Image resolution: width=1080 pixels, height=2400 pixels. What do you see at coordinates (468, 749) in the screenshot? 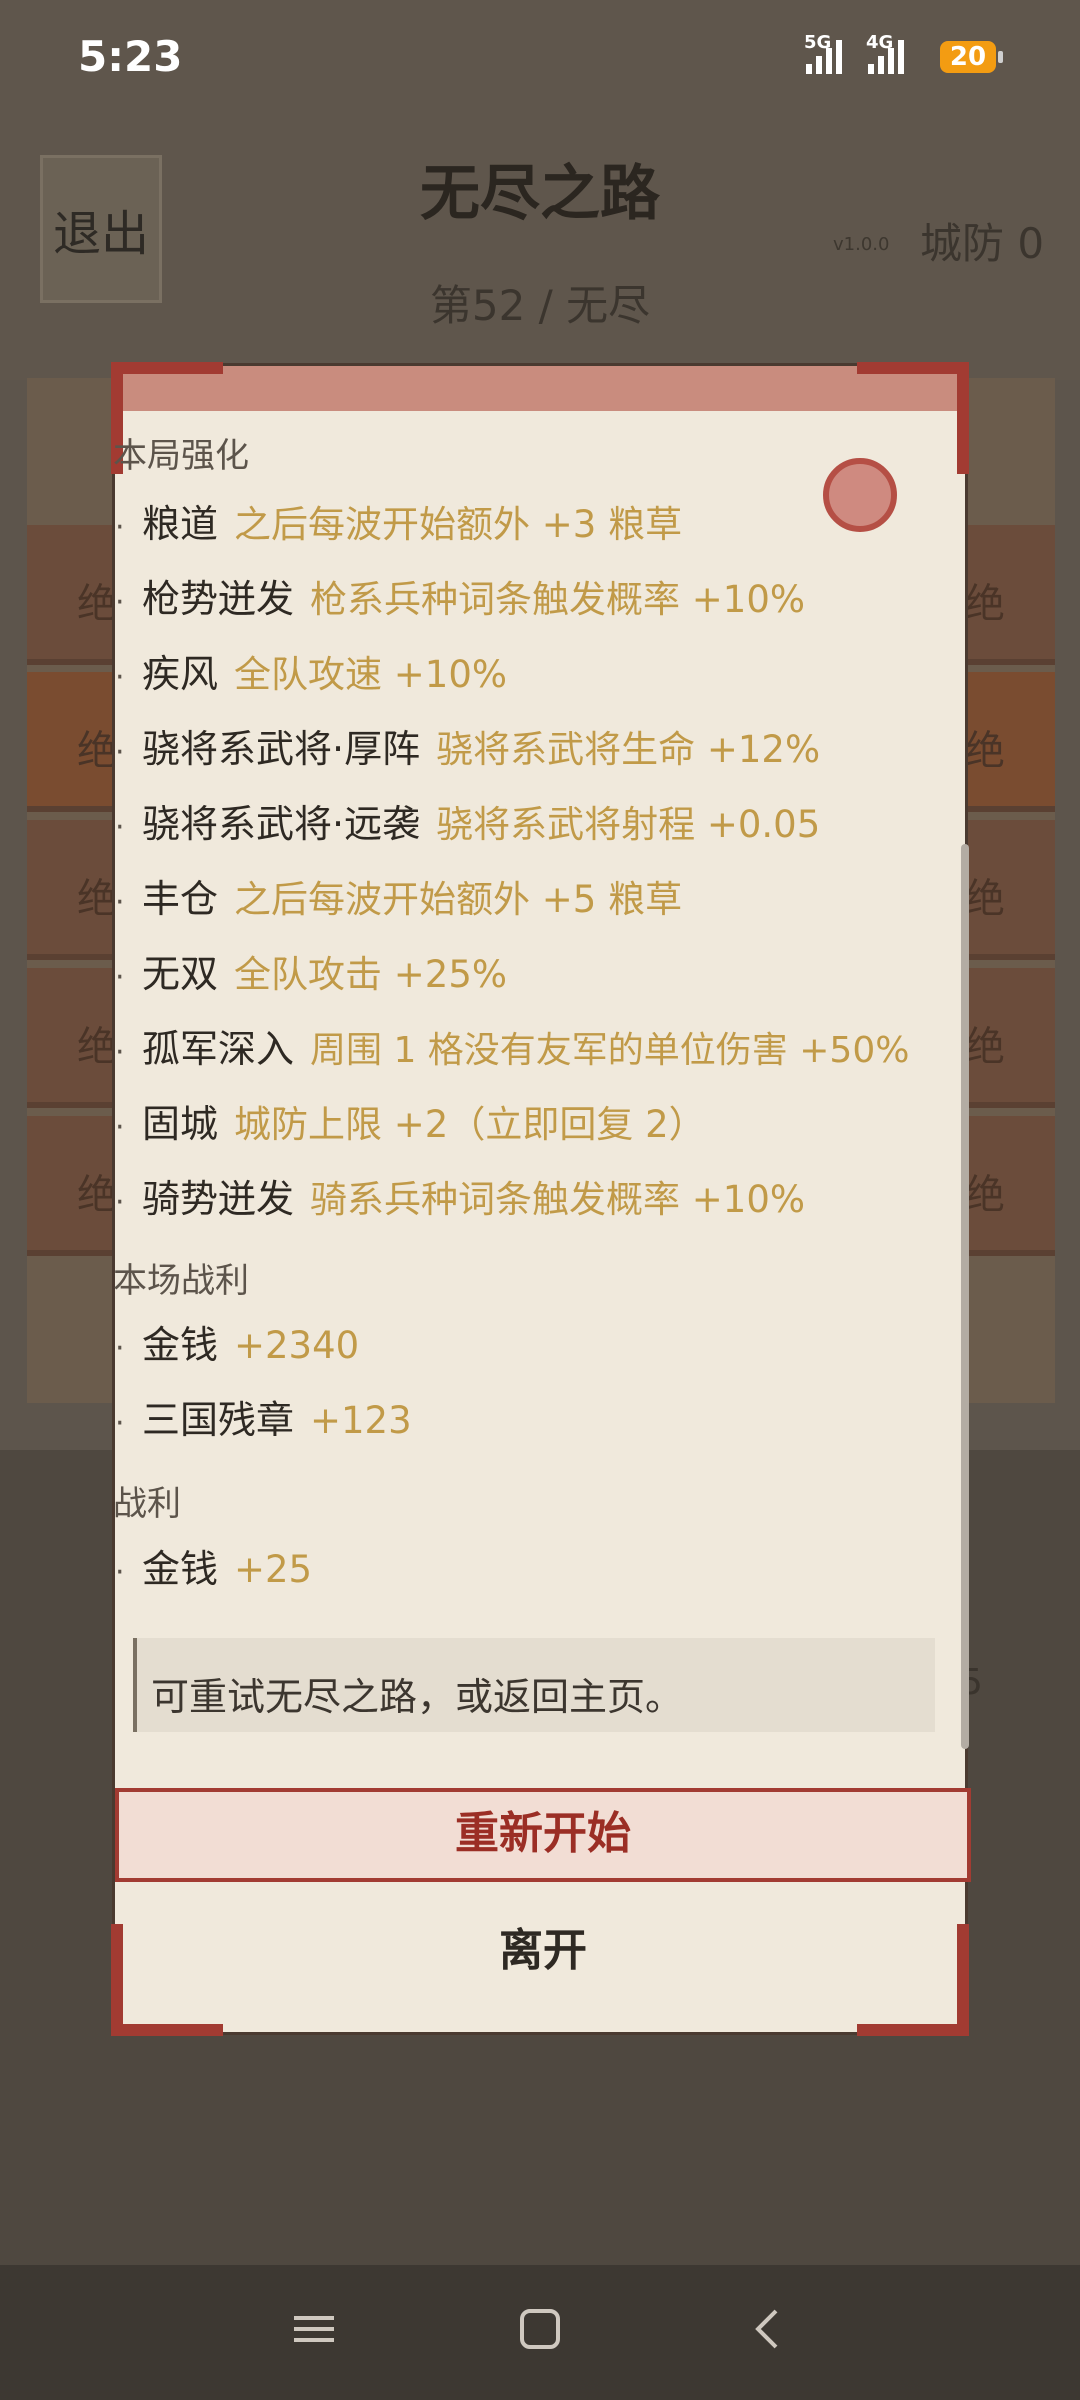
I see `list-item: · 骁将系武将·厚阵 骁将系武将生命 +12%` at bounding box center [468, 749].